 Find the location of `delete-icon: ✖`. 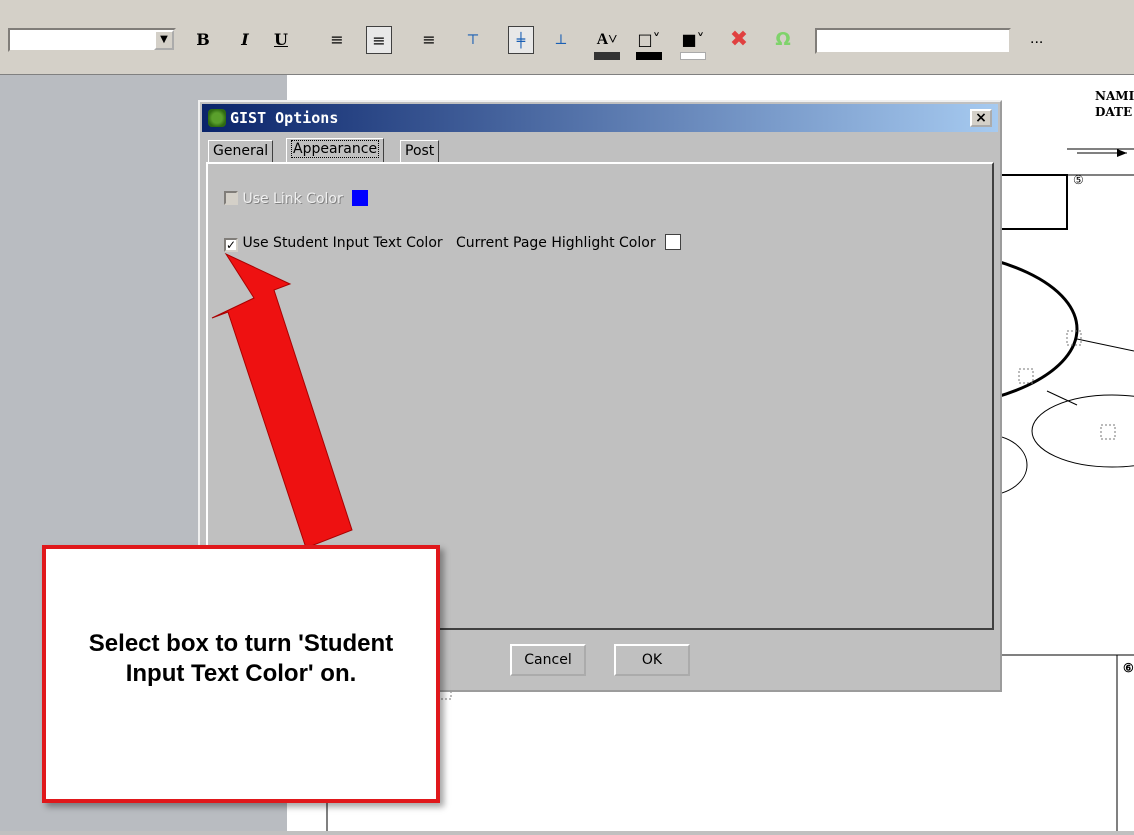

delete-icon: ✖ is located at coordinates (739, 40).